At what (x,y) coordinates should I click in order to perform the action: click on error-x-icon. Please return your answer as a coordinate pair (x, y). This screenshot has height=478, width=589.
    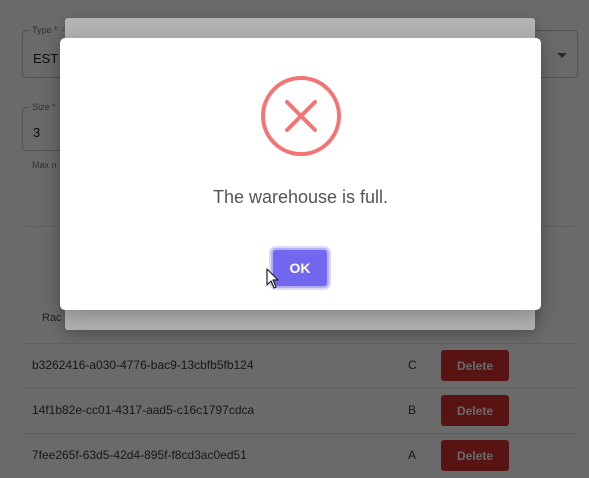
    Looking at the image, I should click on (301, 116).